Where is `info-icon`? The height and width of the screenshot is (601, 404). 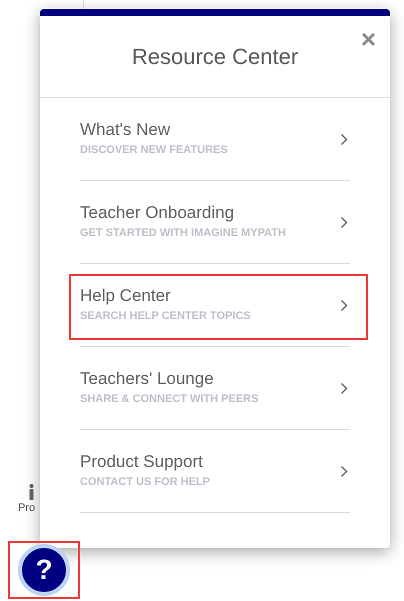
info-icon is located at coordinates (31, 492).